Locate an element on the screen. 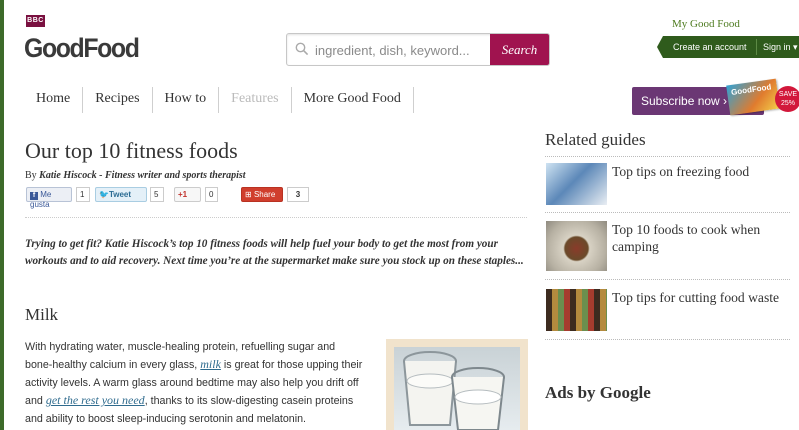 The image size is (799, 430). nav-item-more-good-food: More Good Food is located at coordinates (353, 100).